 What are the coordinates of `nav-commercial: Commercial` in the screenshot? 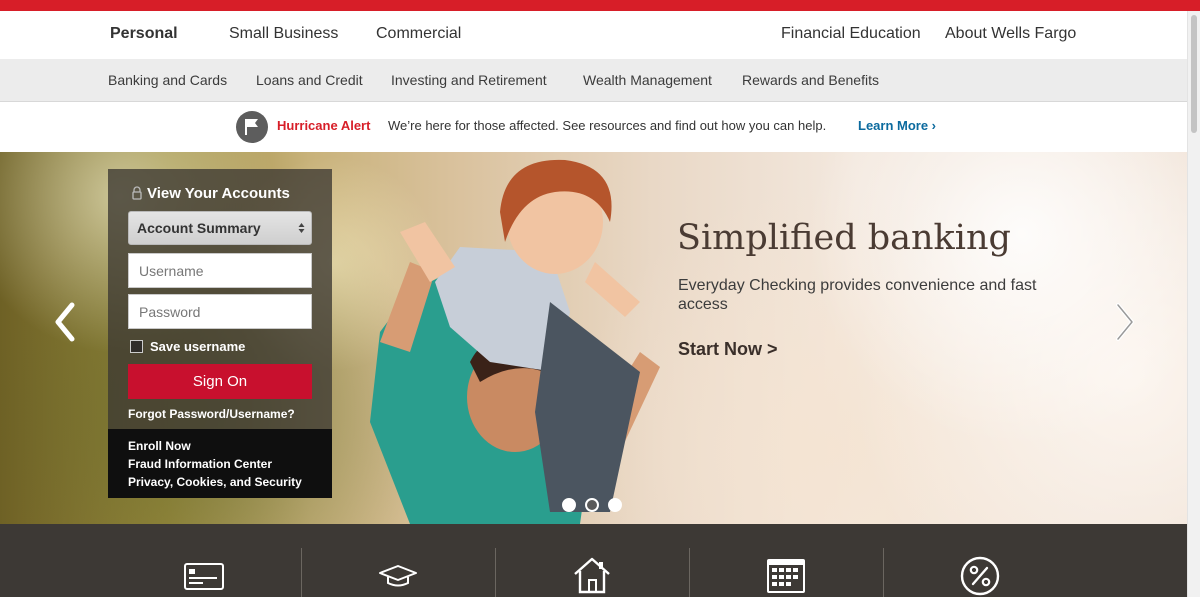 It's located at (418, 34).